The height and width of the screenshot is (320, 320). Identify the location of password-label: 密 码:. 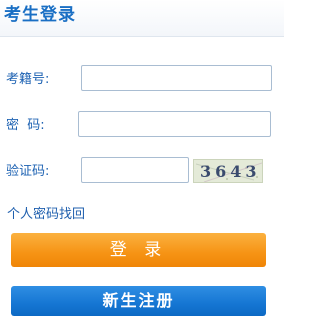
(25, 125).